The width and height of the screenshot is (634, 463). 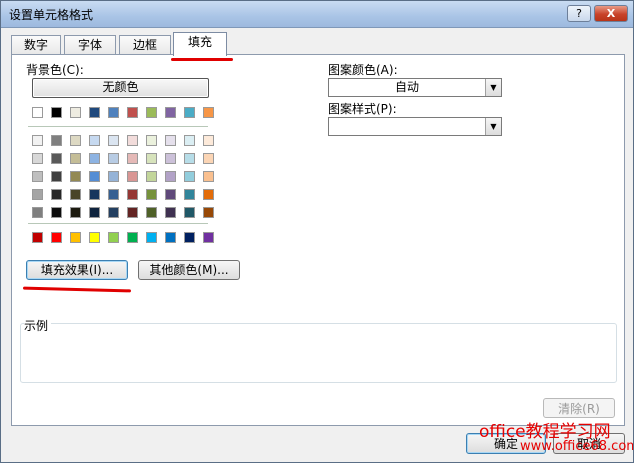 What do you see at coordinates (145, 45) in the screenshot?
I see `tab-border: 边框` at bounding box center [145, 45].